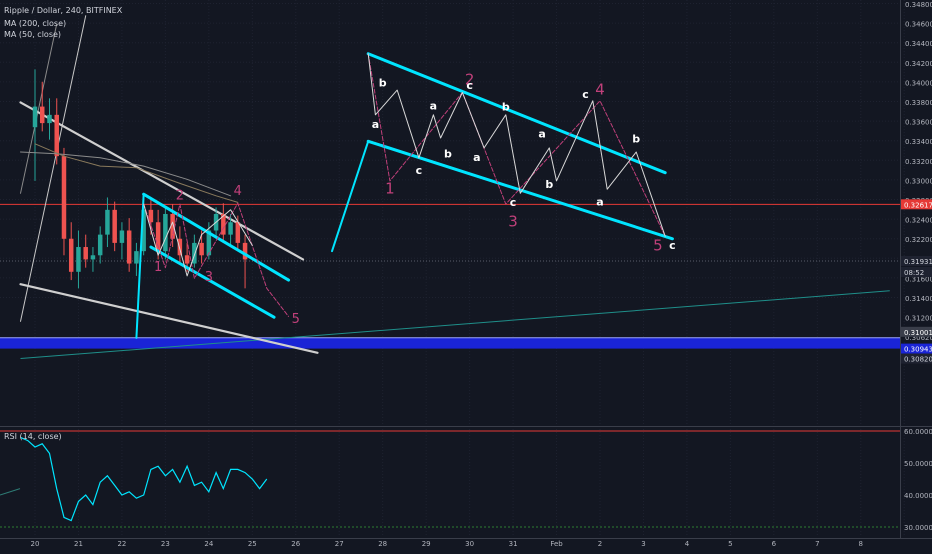 The image size is (932, 554). What do you see at coordinates (918, 221) in the screenshot?
I see `price-tick-label: 0.32400` at bounding box center [918, 221].